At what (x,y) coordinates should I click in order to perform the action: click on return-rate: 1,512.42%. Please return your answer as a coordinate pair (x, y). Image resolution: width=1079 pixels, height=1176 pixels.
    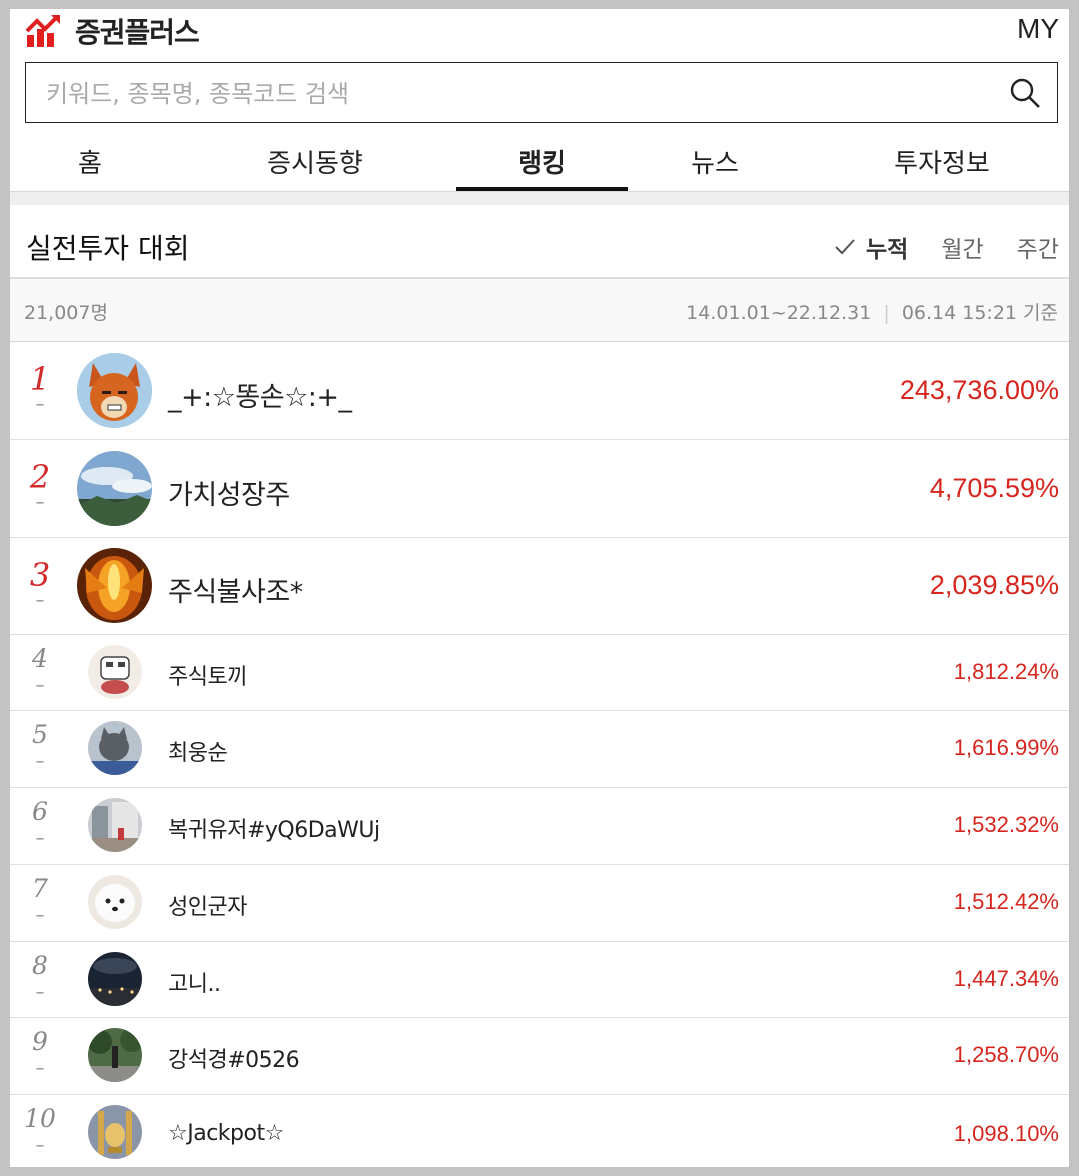
    Looking at the image, I should click on (1006, 901).